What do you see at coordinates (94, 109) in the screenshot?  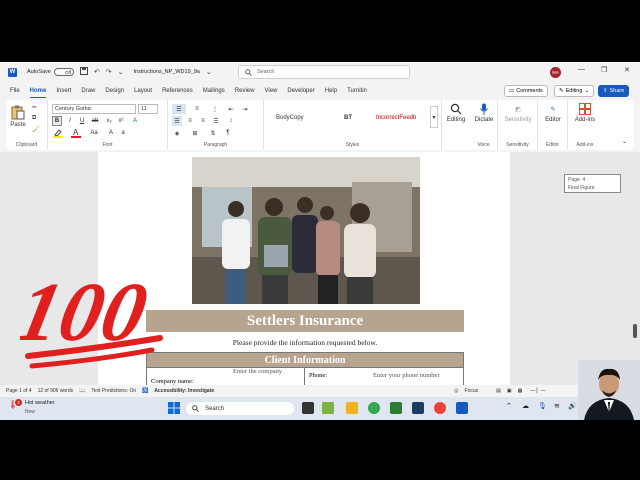 I see `font-name-select: Century Gothic` at bounding box center [94, 109].